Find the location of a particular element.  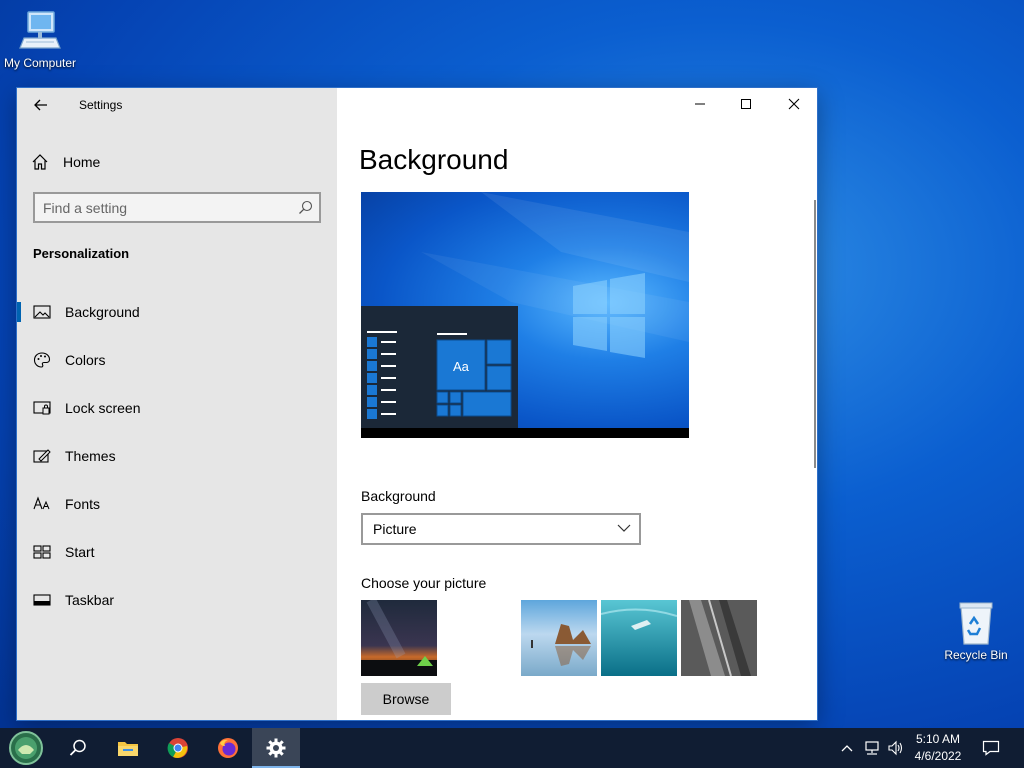

sidebar-item-label: Start is located at coordinates (80, 552).